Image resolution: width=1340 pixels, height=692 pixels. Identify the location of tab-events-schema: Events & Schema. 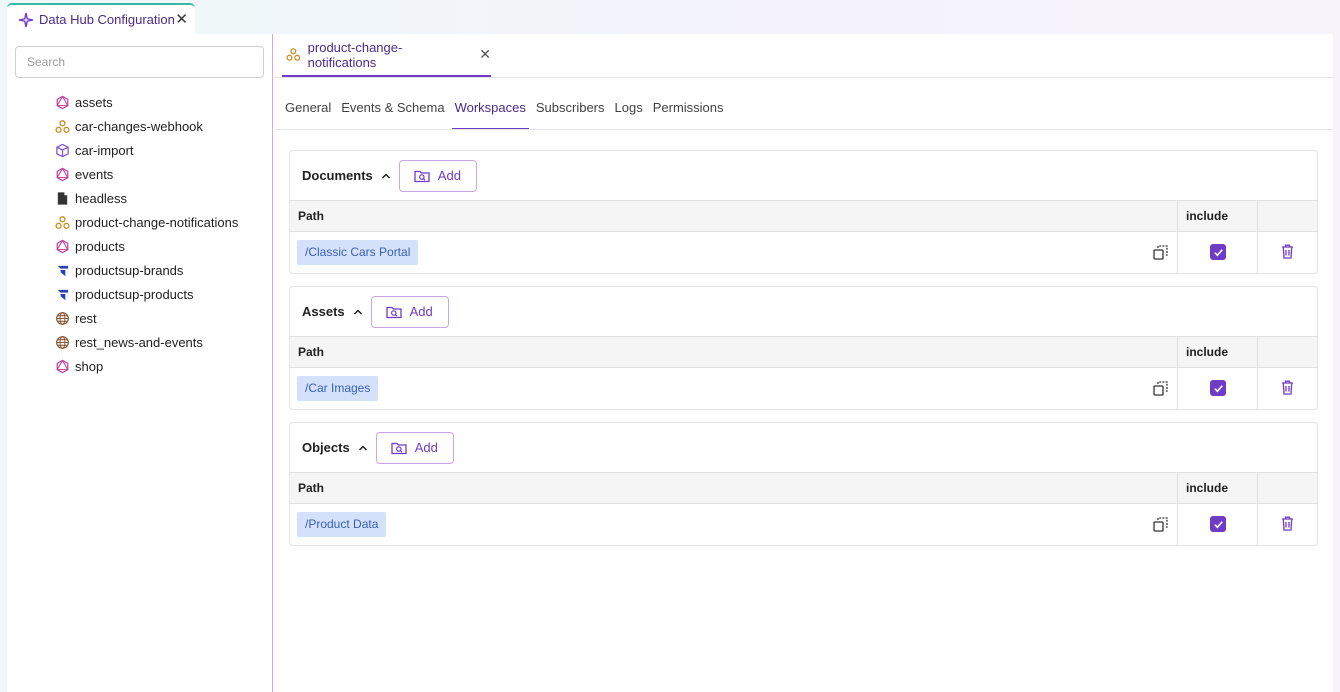
(392, 112).